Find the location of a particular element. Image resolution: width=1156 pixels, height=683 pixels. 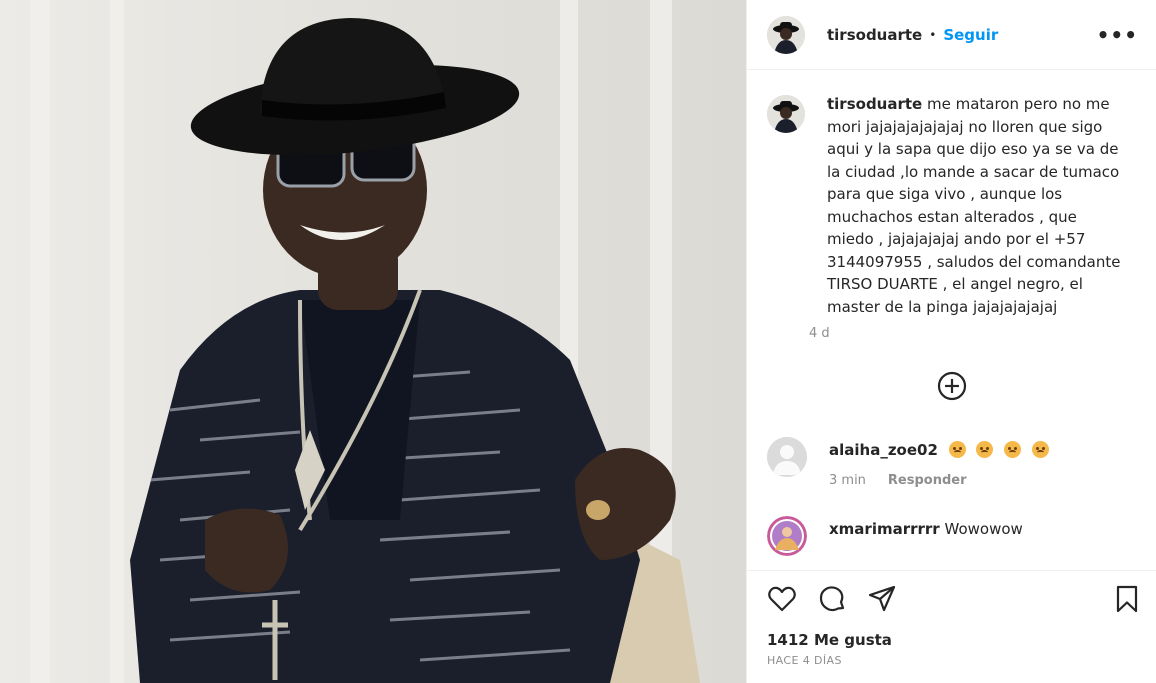

comment-username: xmarimarrrrr is located at coordinates (884, 529).